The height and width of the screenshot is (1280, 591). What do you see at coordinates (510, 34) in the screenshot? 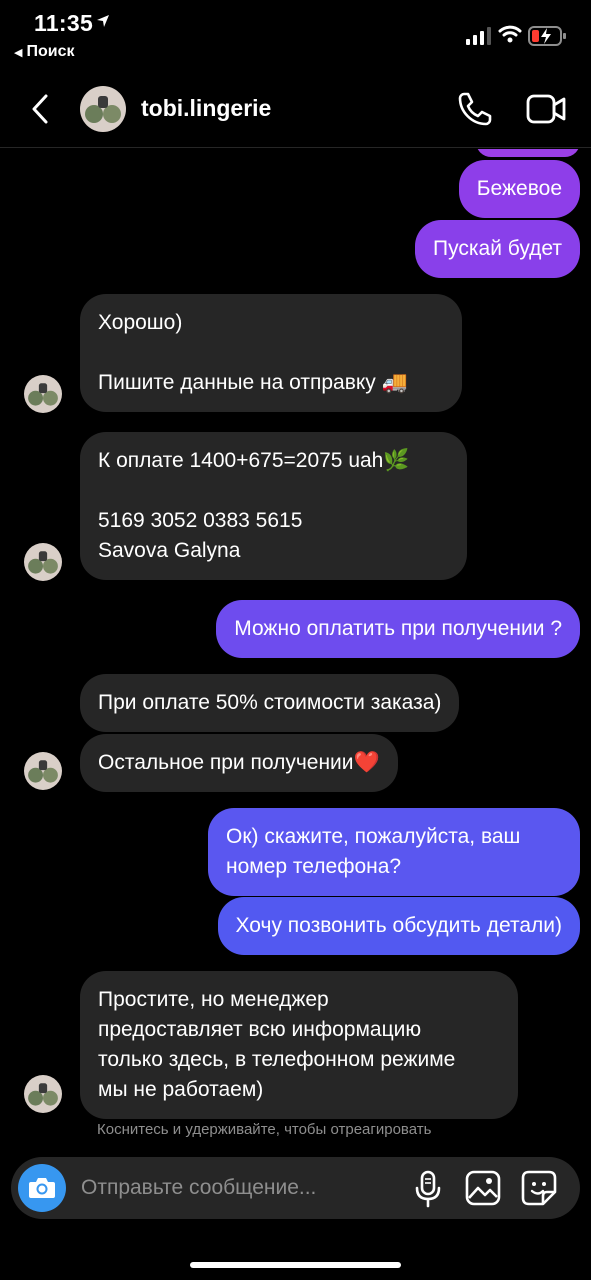
I see `wifi-icon` at bounding box center [510, 34].